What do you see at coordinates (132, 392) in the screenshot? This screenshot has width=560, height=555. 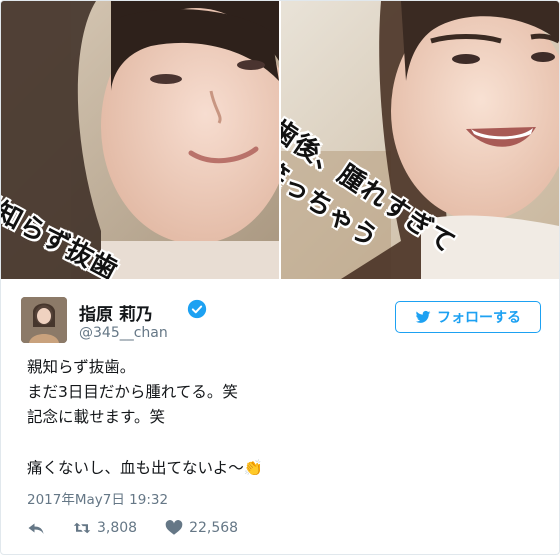 I see `tweet-line: まだ3日目だから腫れてる。笑` at bounding box center [132, 392].